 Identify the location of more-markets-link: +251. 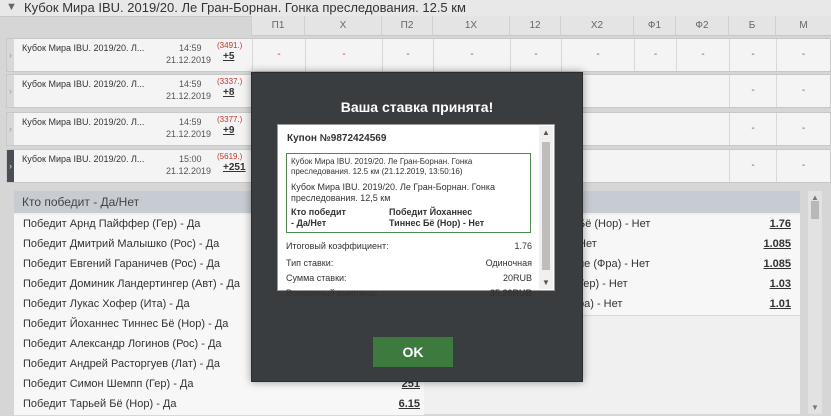
(234, 167).